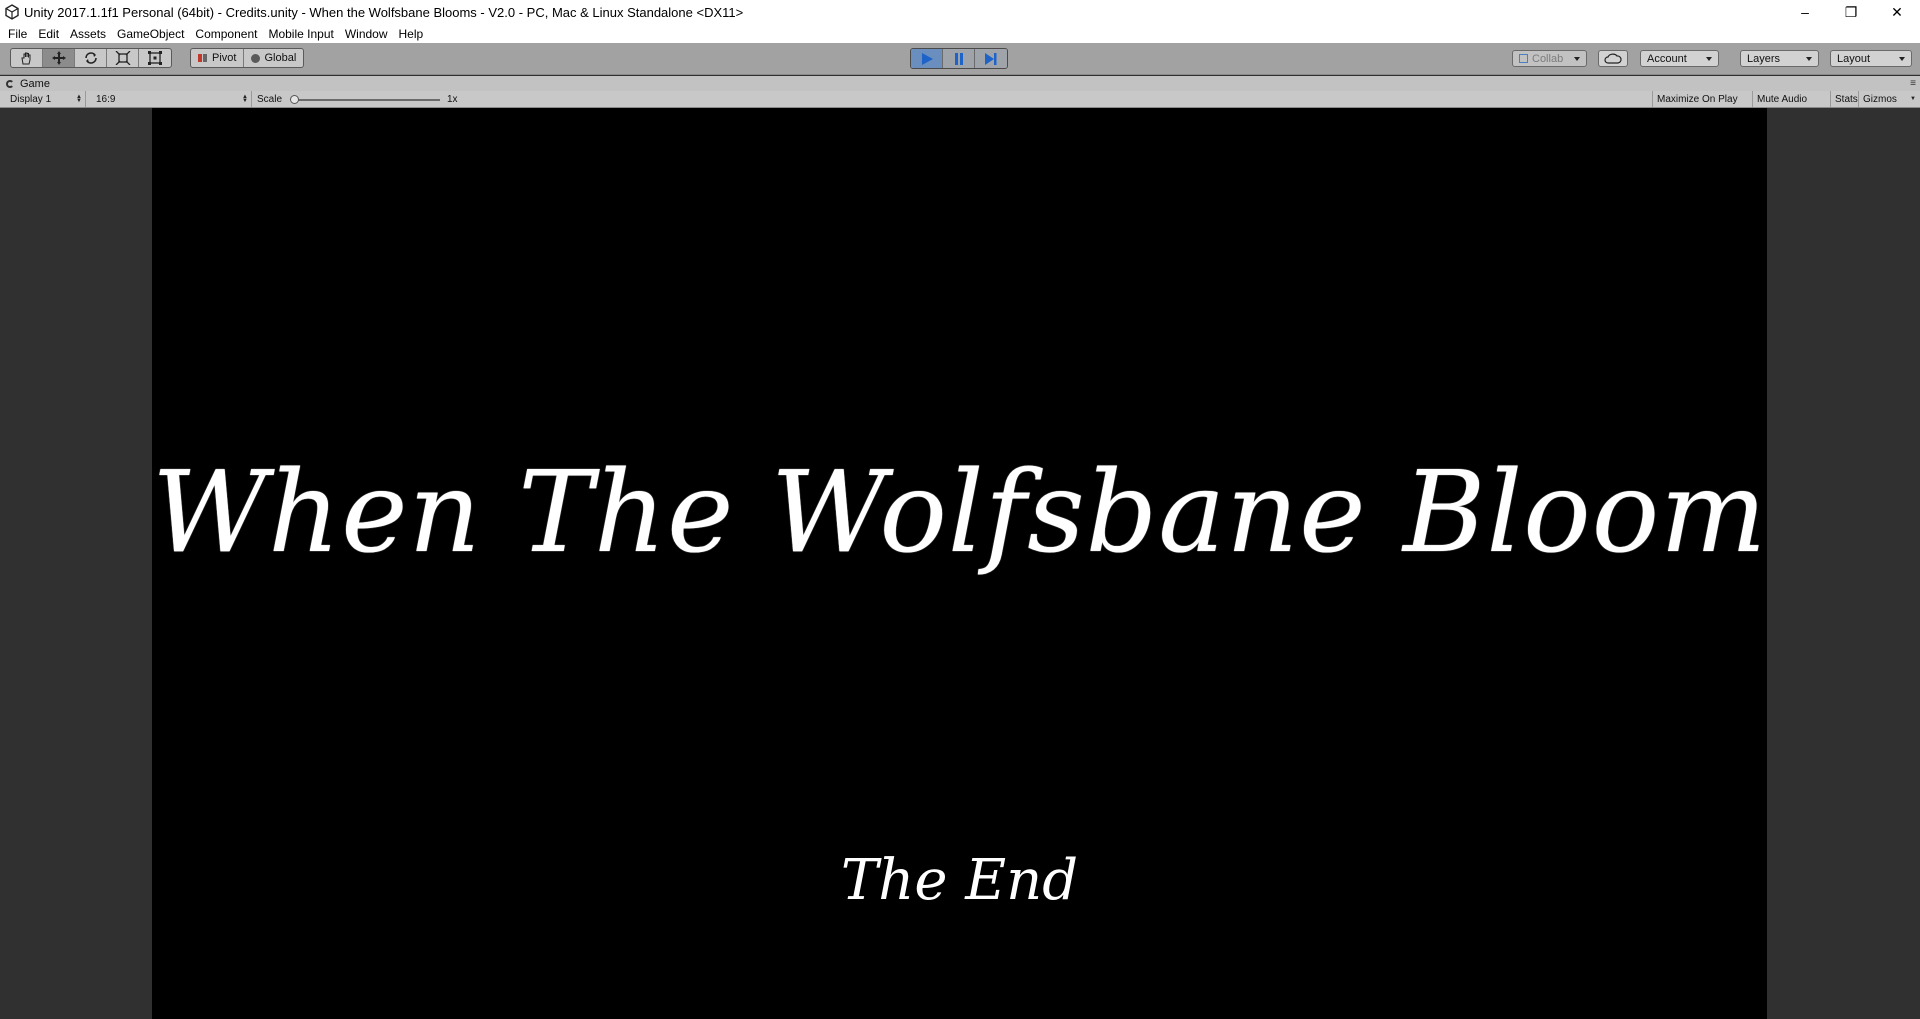 The image size is (1920, 1019). I want to click on pivot-label: Pivot, so click(224, 58).